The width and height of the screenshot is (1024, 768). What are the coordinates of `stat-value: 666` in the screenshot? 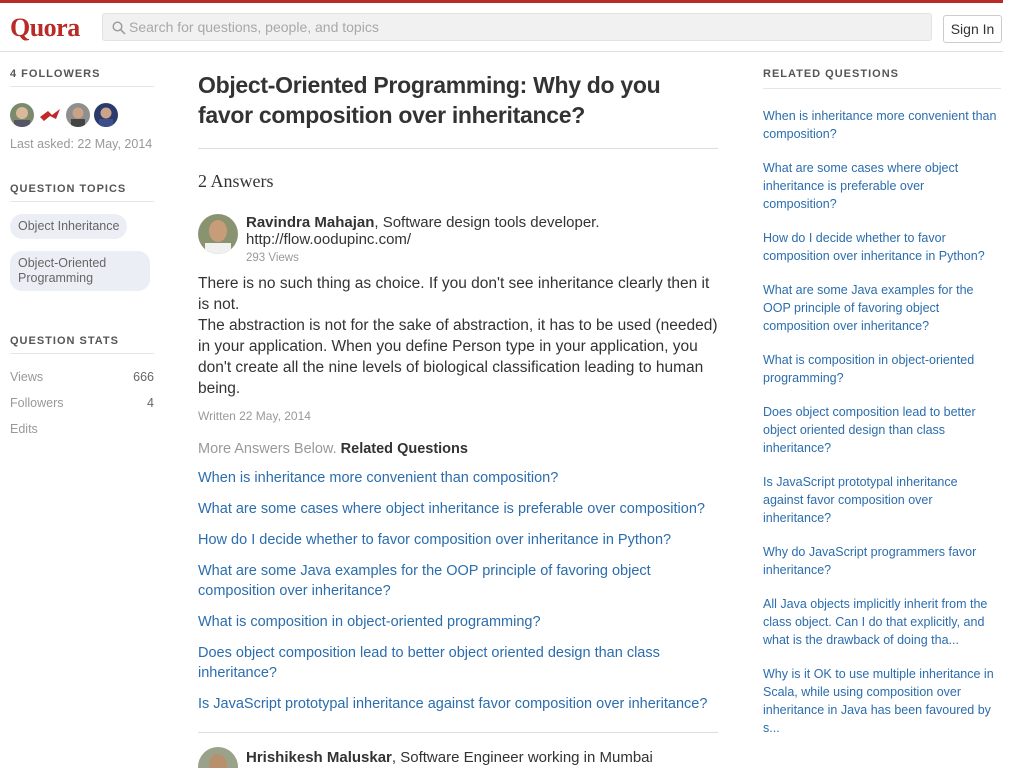 It's located at (143, 377).